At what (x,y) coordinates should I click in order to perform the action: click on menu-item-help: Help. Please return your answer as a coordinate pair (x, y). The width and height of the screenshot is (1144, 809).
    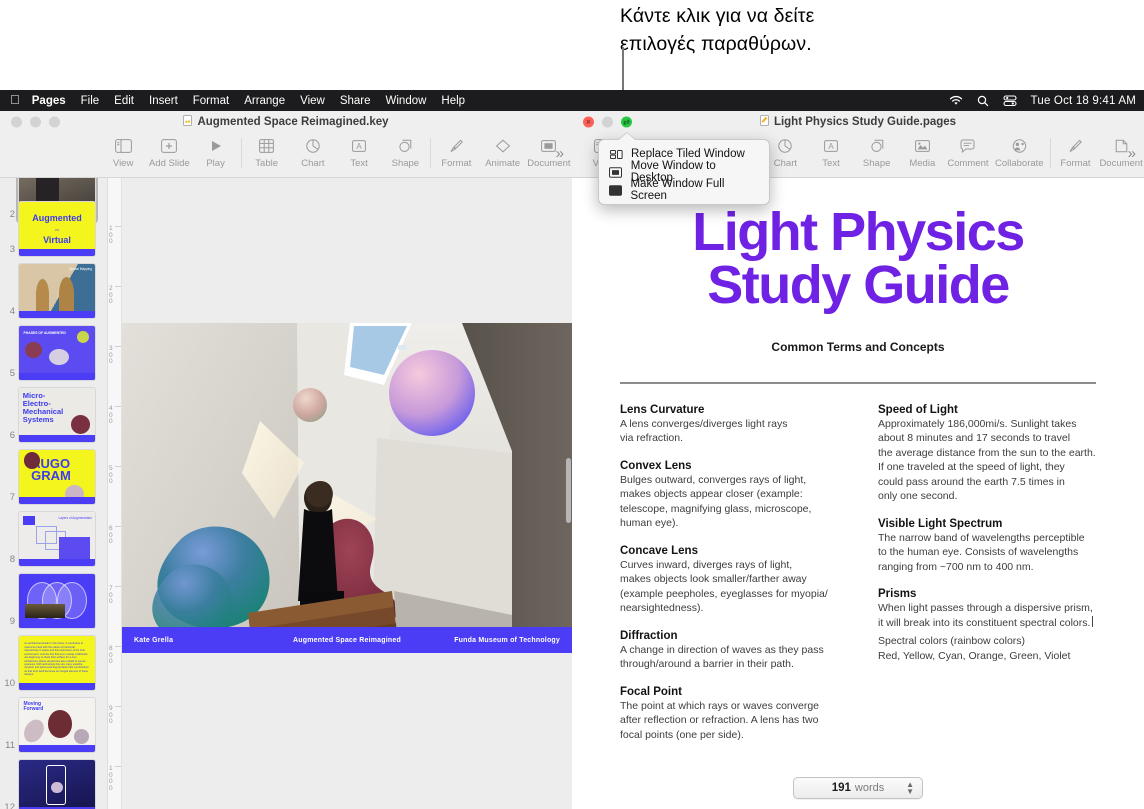
    Looking at the image, I should click on (453, 101).